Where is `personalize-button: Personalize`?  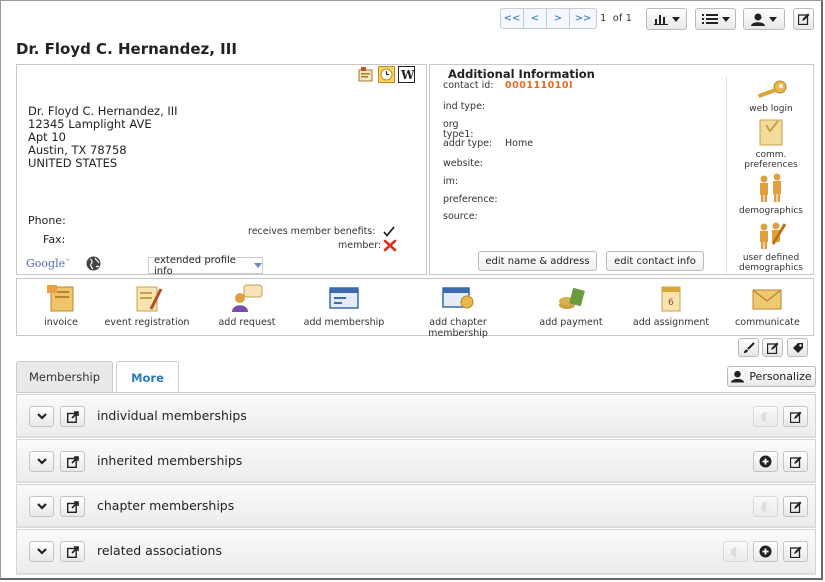
personalize-button: Personalize is located at coordinates (771, 376).